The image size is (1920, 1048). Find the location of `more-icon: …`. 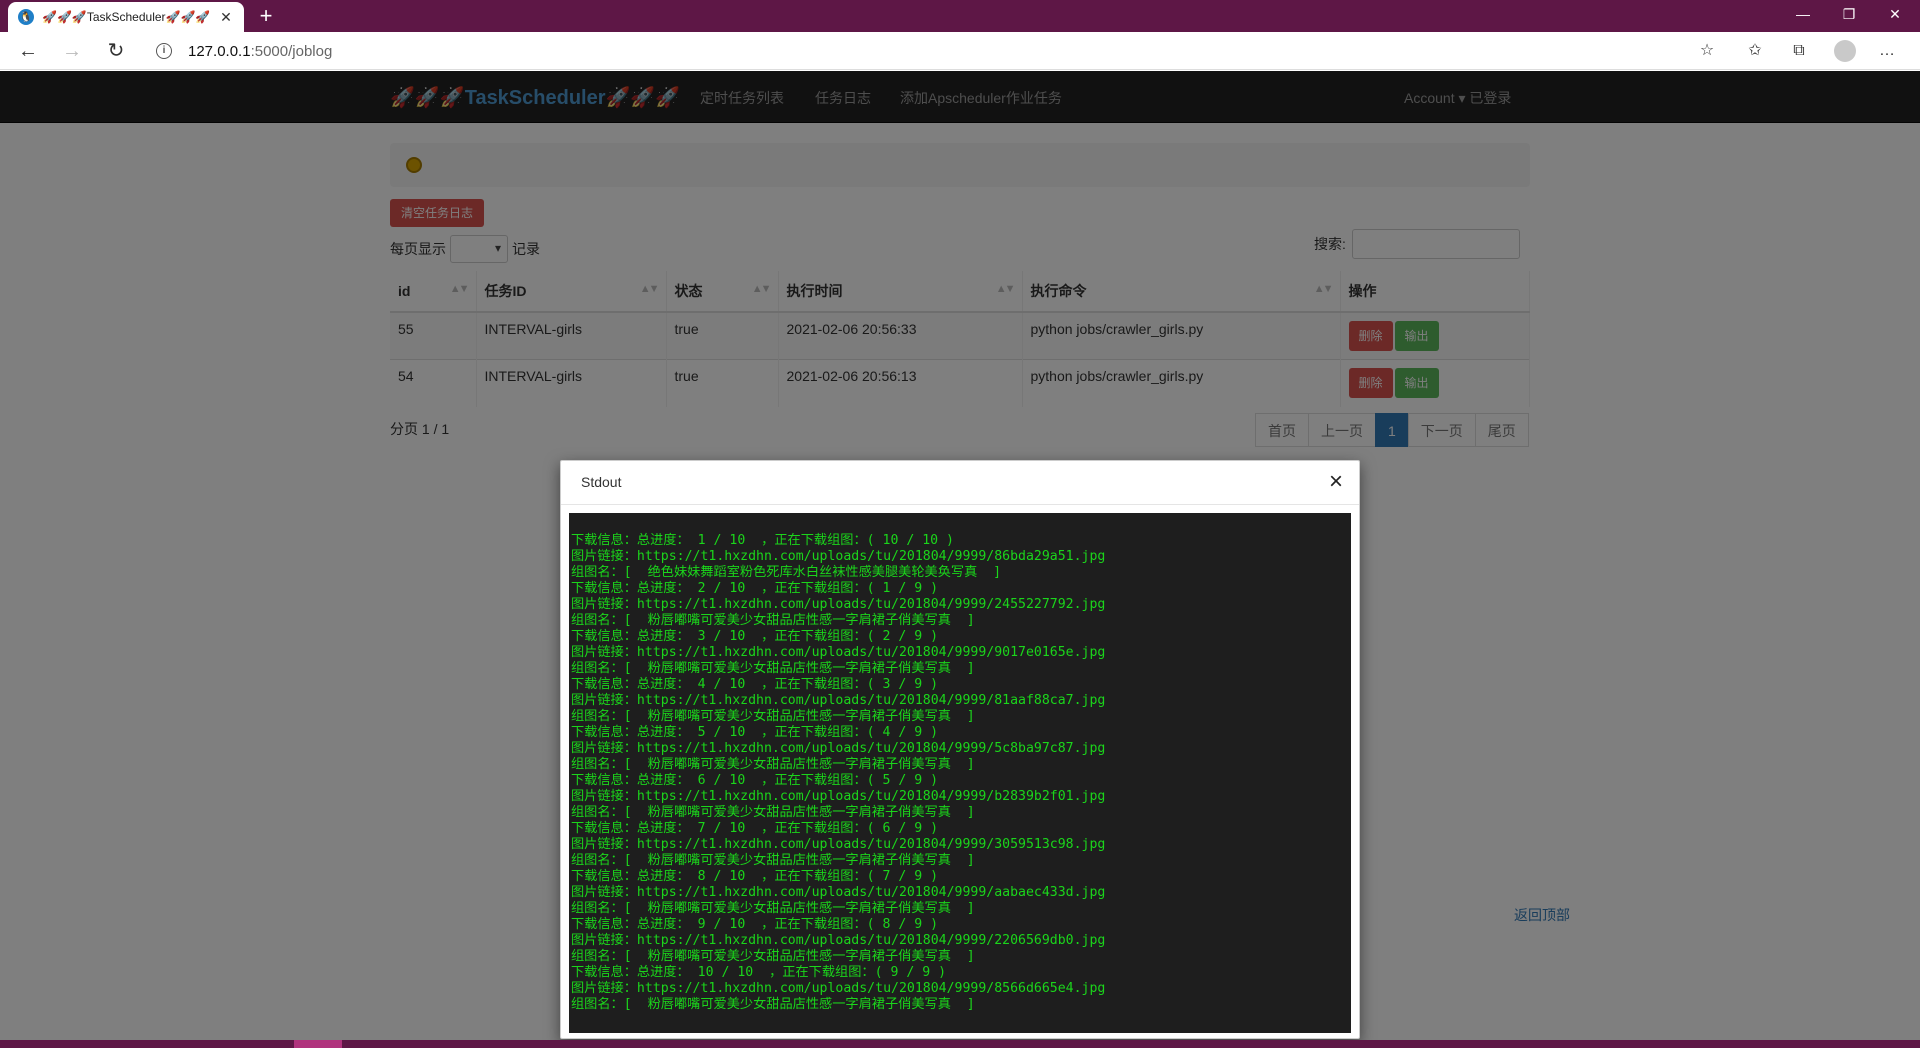

more-icon: … is located at coordinates (1887, 51).